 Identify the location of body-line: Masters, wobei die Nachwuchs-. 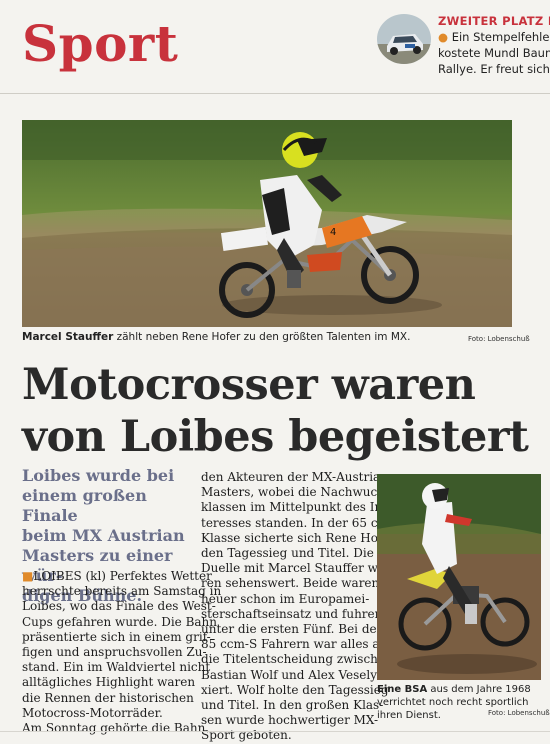
(298, 492).